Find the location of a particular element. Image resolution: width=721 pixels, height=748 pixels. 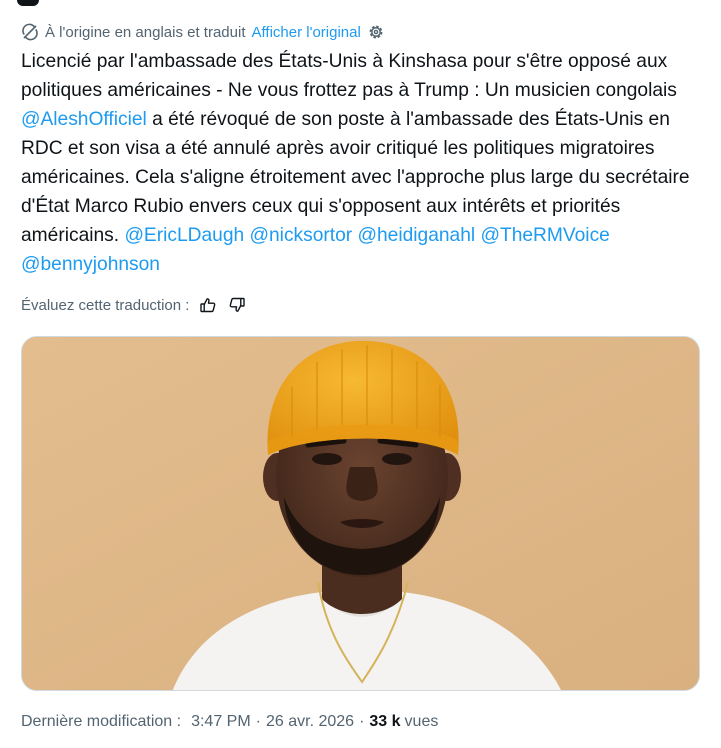

tweet-date: 26 avr. 2026 is located at coordinates (310, 722).